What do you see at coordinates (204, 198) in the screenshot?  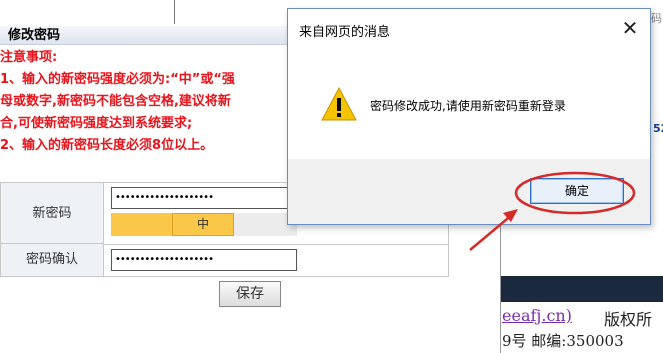 I see `new-password-input: ••••••••••••••••••••` at bounding box center [204, 198].